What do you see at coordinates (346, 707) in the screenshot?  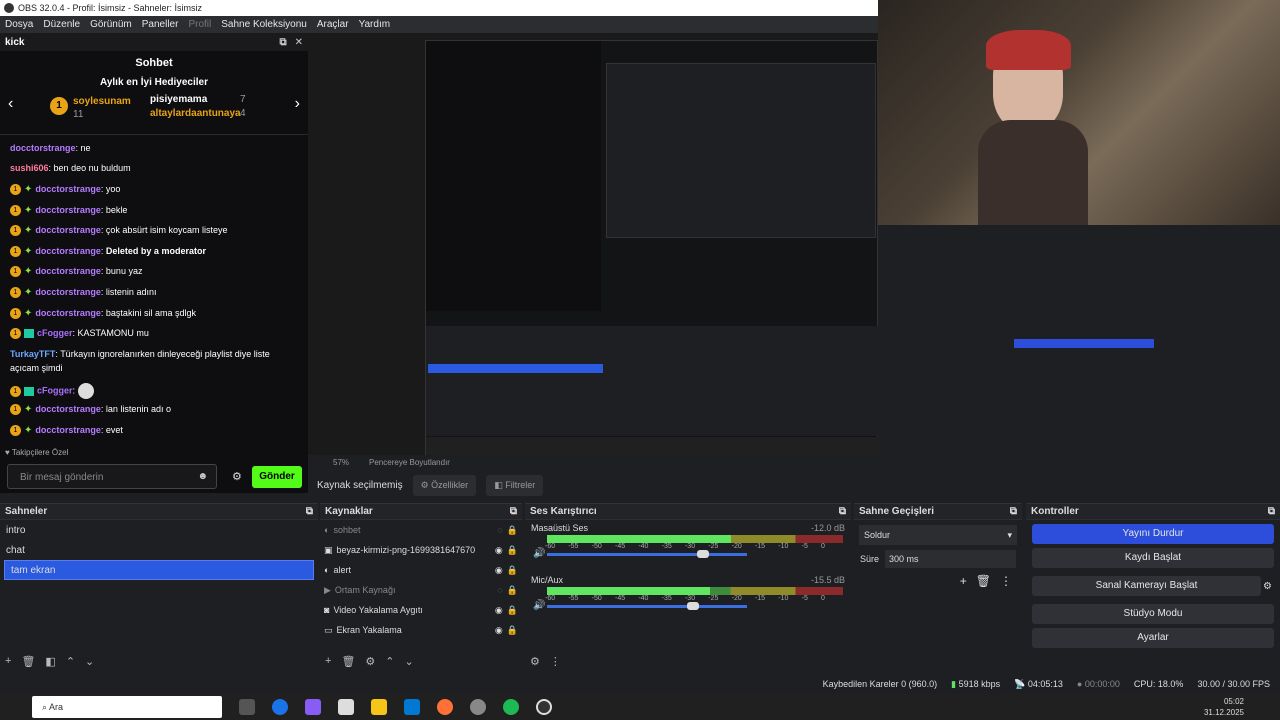 I see `store-icon` at bounding box center [346, 707].